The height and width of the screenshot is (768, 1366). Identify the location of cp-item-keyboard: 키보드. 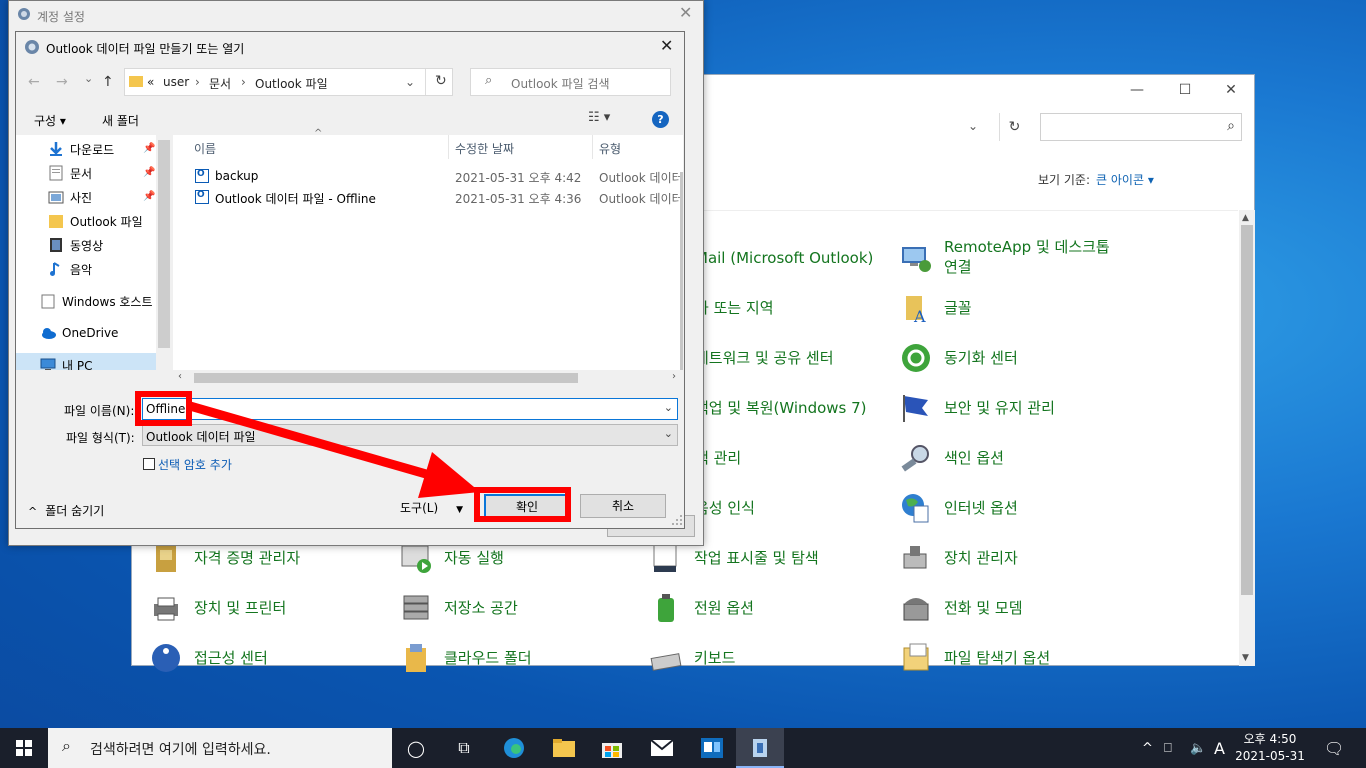
(692, 658).